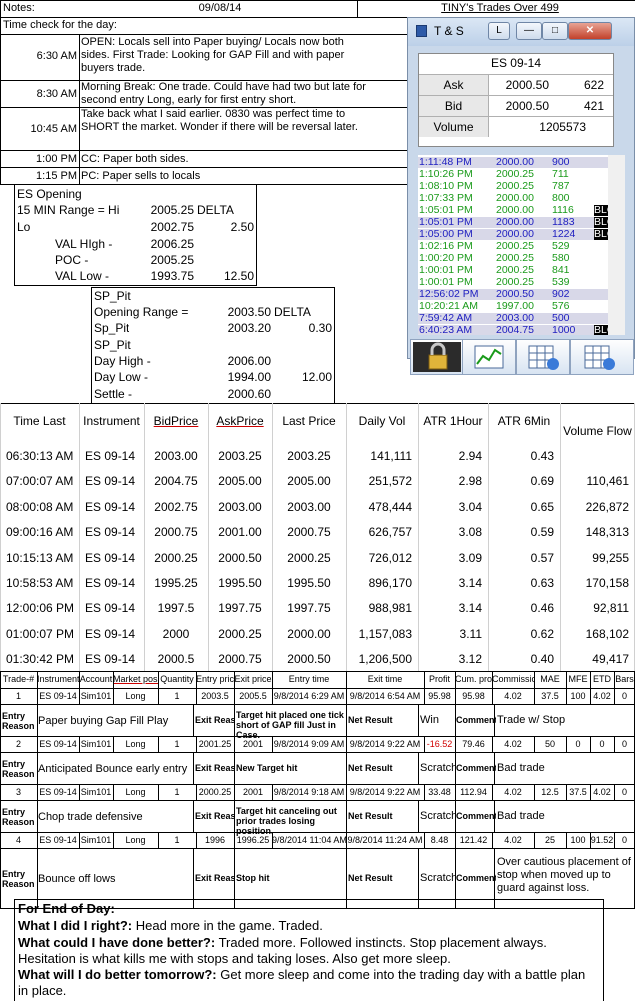  What do you see at coordinates (593, 106) in the screenshot?
I see `bid-size: 421` at bounding box center [593, 106].